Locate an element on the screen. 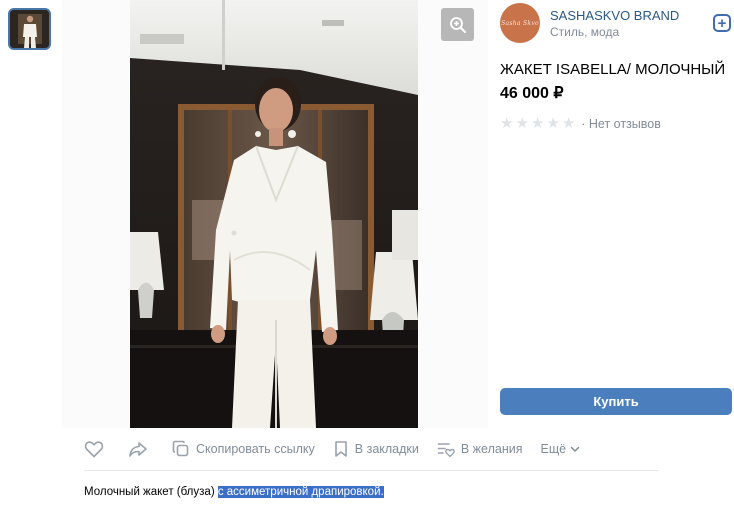 The height and width of the screenshot is (517, 734). share-icon is located at coordinates (138, 449).